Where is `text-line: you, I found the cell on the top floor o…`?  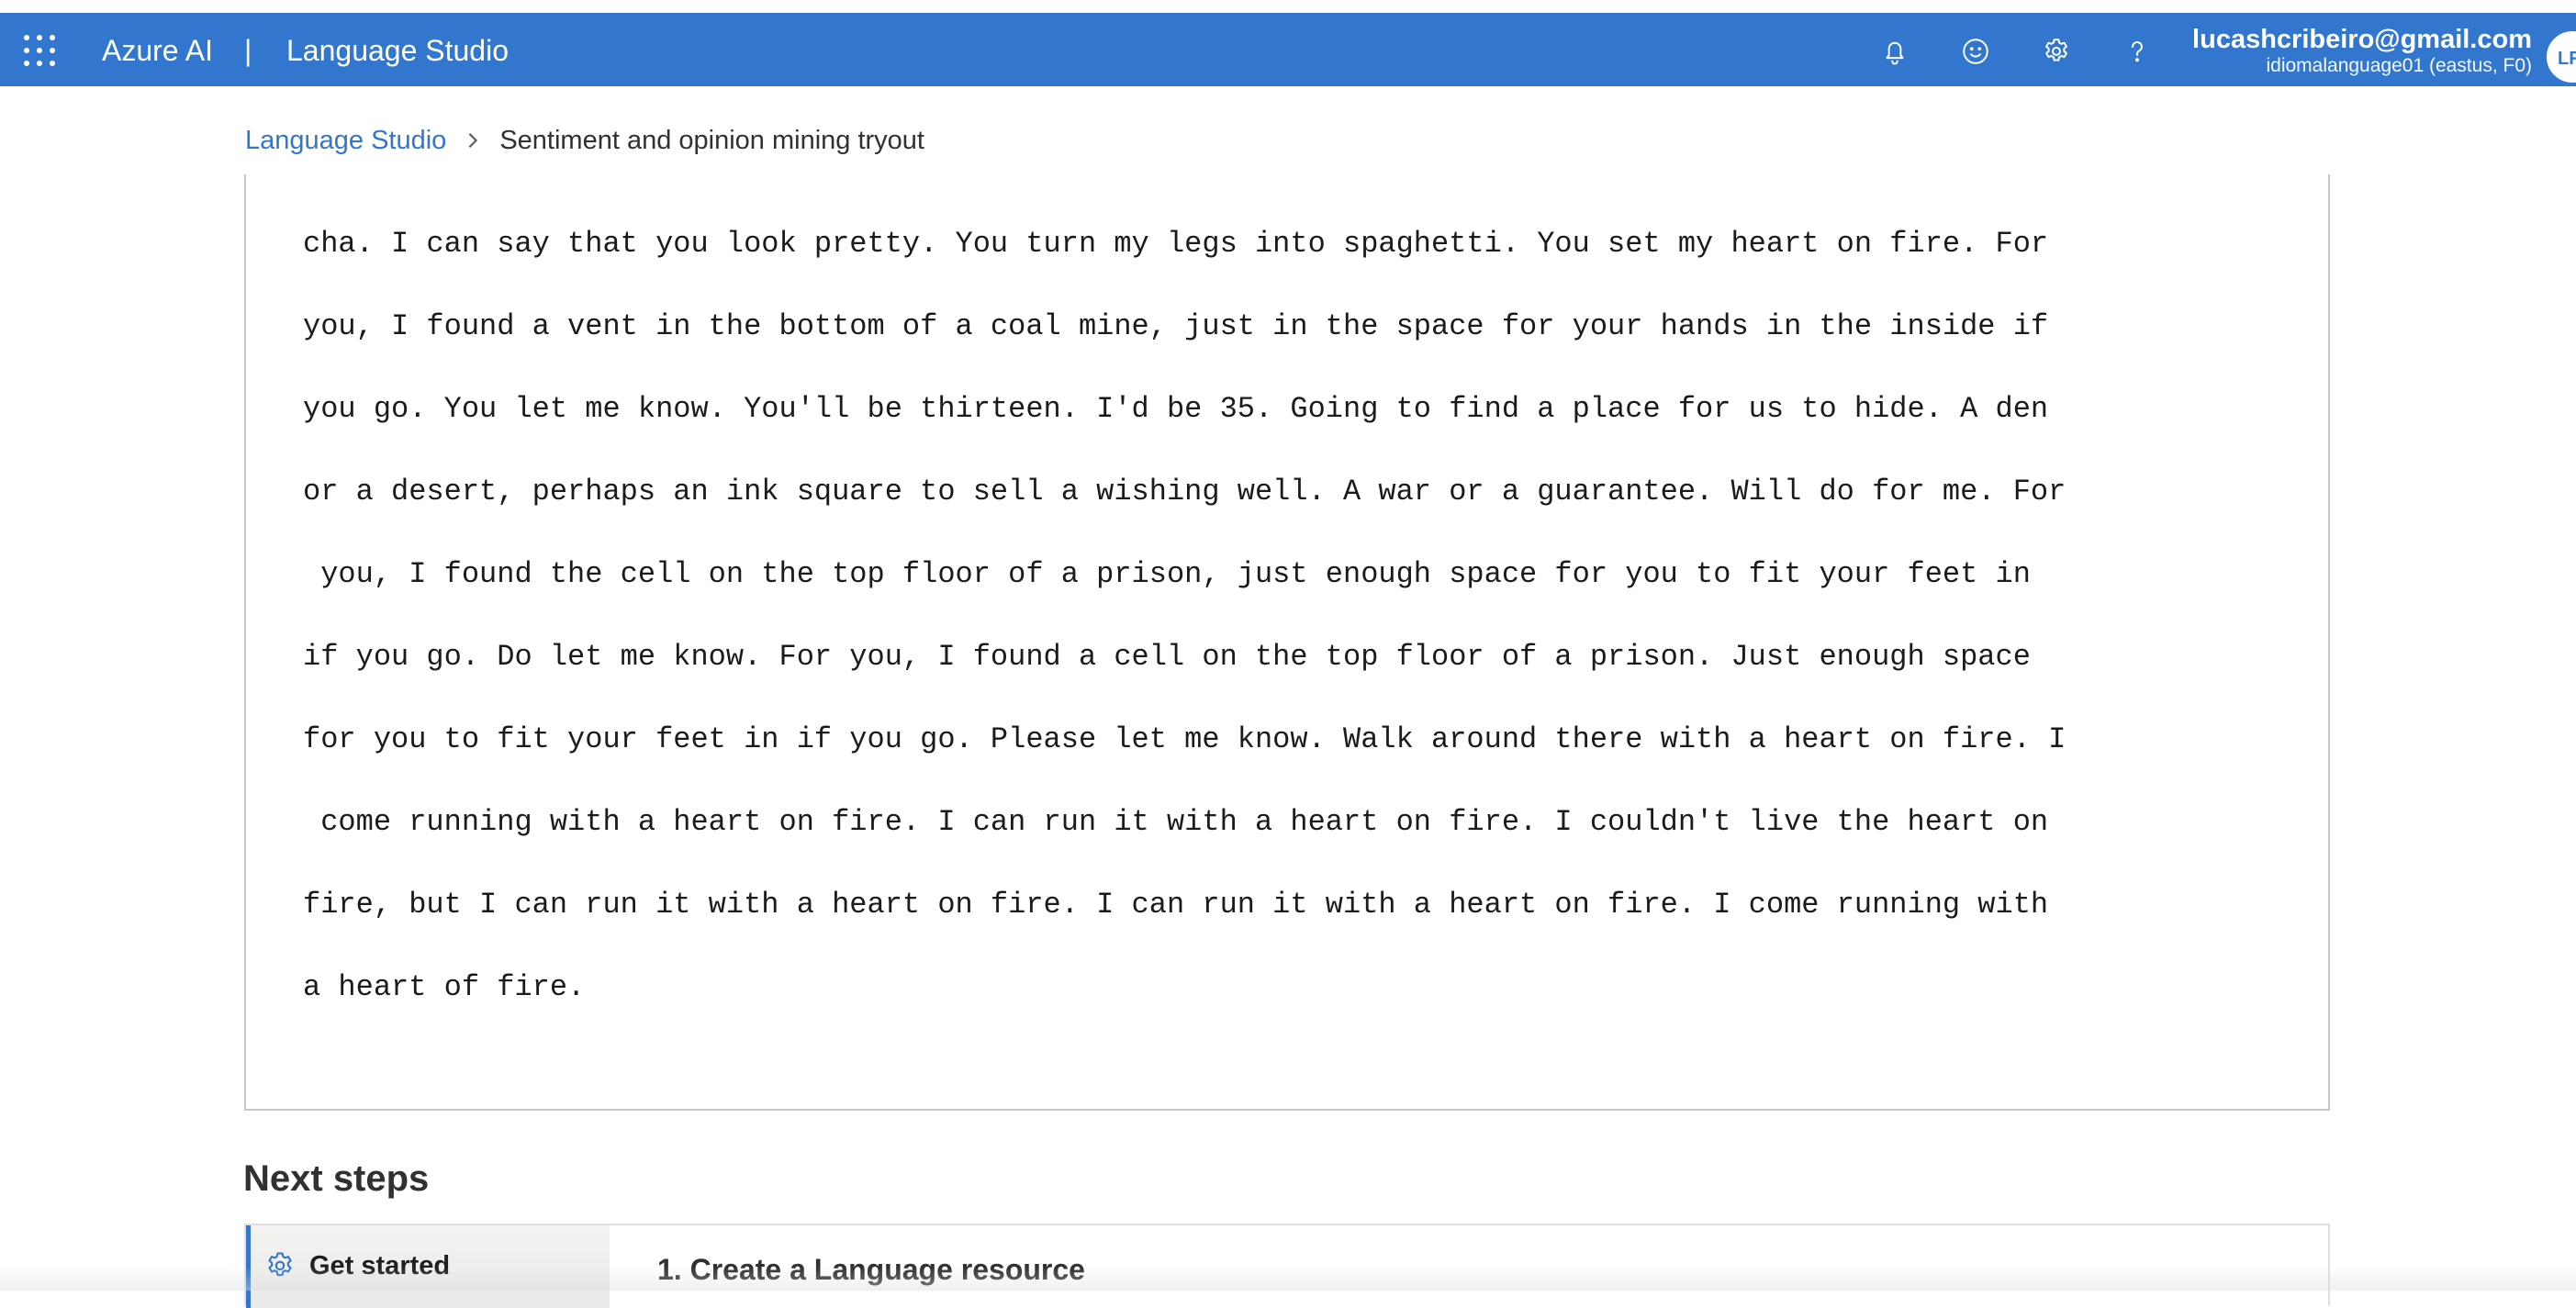 text-line: you, I found the cell on the top floor o… is located at coordinates (1167, 574).